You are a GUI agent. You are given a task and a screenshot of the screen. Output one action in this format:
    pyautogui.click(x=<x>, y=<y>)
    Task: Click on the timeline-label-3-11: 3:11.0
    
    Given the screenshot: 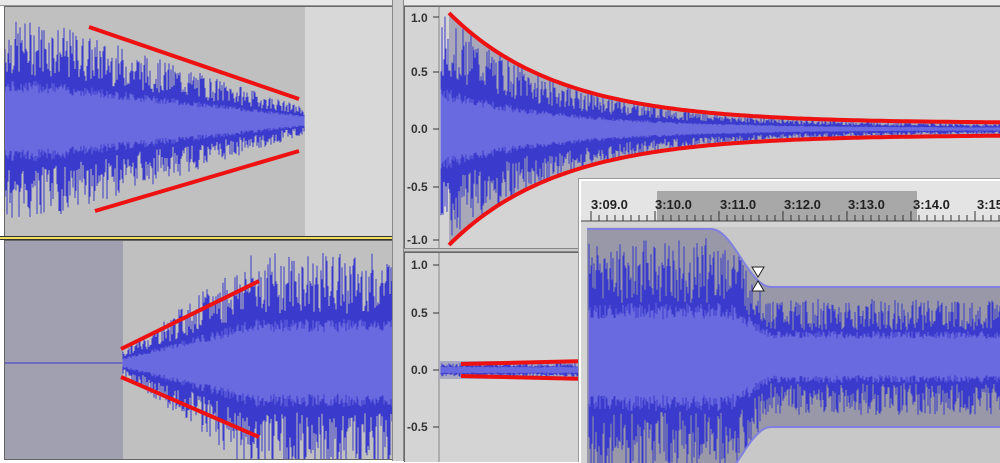 What is the action you would take?
    pyautogui.click(x=738, y=204)
    